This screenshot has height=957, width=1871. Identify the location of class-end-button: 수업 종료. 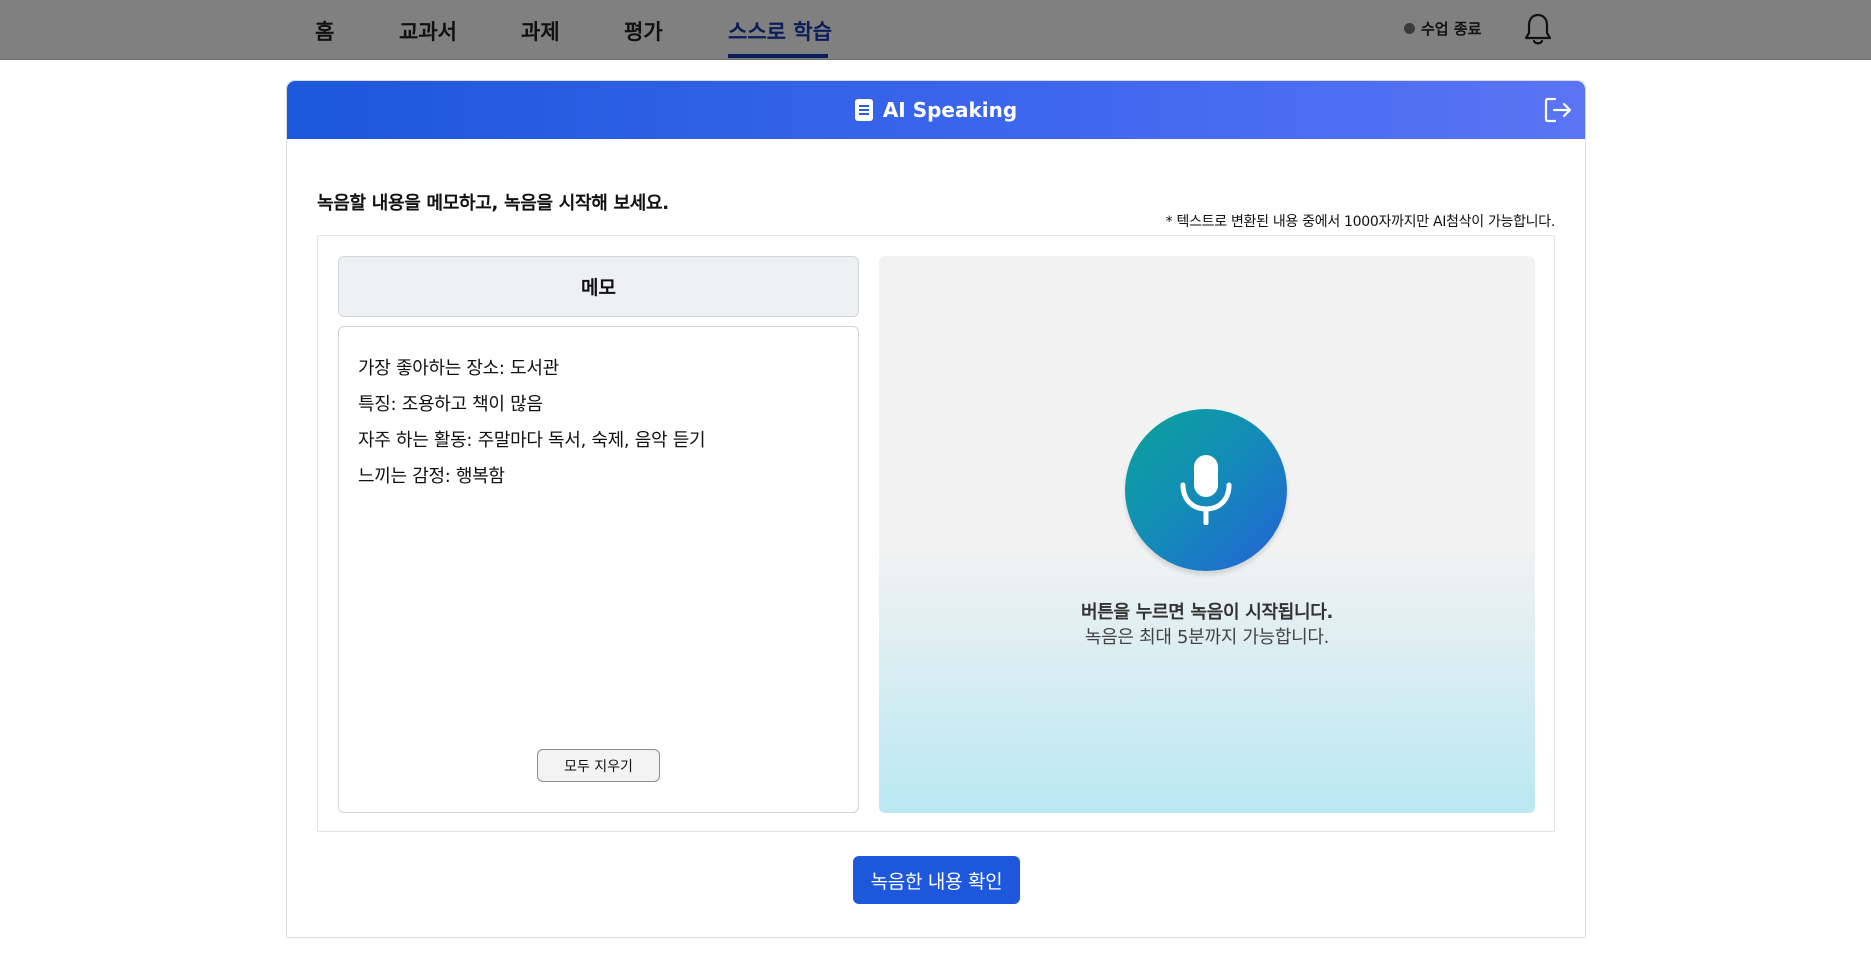
(1442, 28).